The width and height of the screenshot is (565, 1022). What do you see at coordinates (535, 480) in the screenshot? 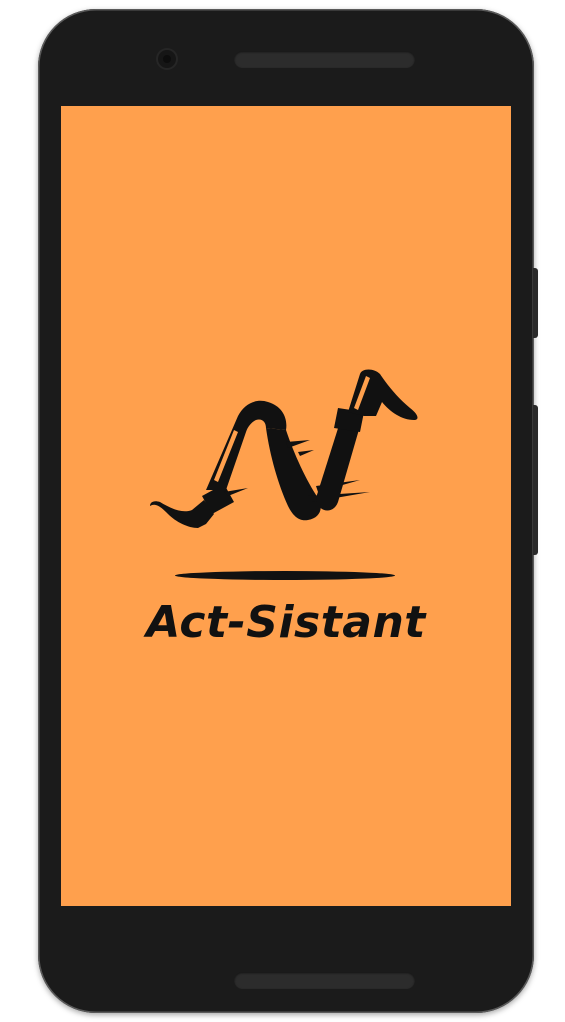
I see `volume-button` at bounding box center [535, 480].